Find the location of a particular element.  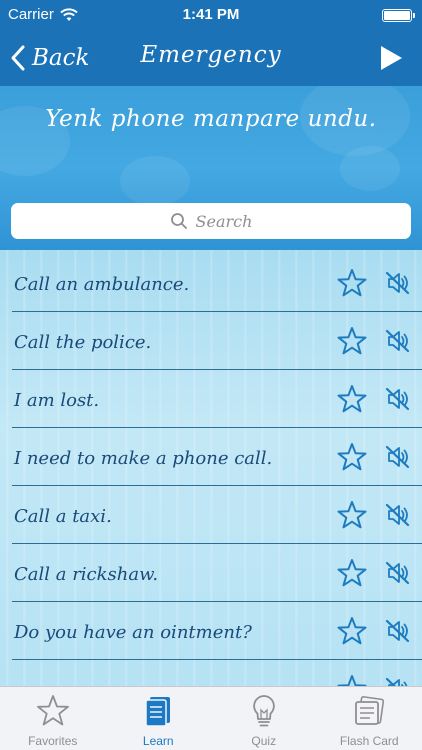

back-label: Back is located at coordinates (61, 58).